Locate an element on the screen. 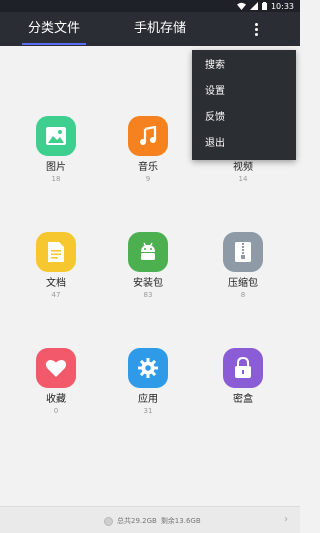 This screenshot has width=320, height=533. category-documents: 文档 47 is located at coordinates (56, 266).